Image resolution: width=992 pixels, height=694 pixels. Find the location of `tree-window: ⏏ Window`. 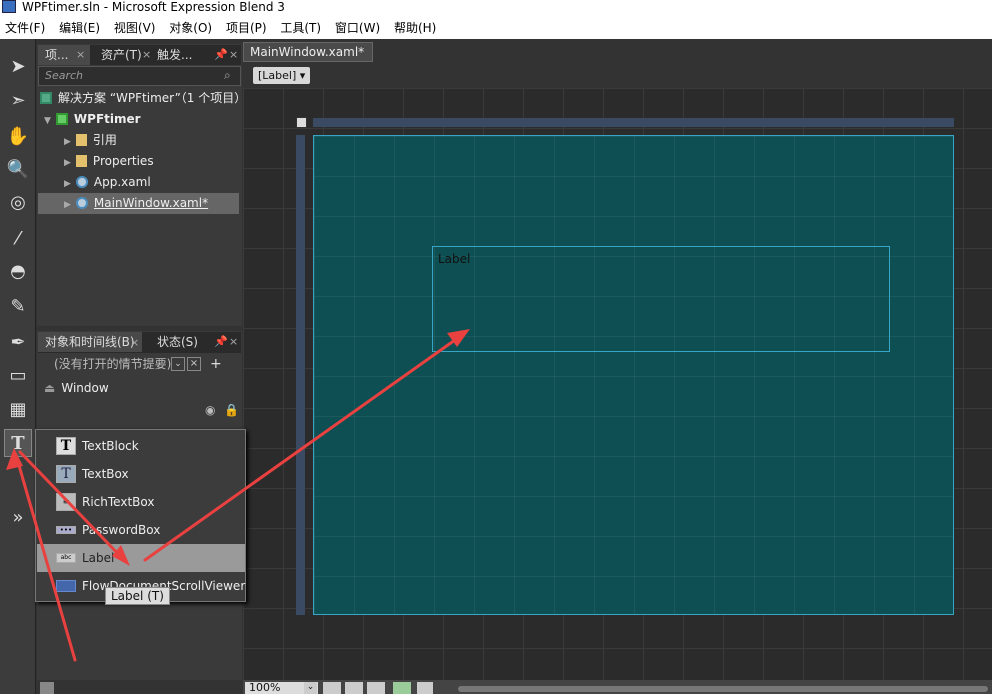

tree-window: ⏏ Window is located at coordinates (76, 388).